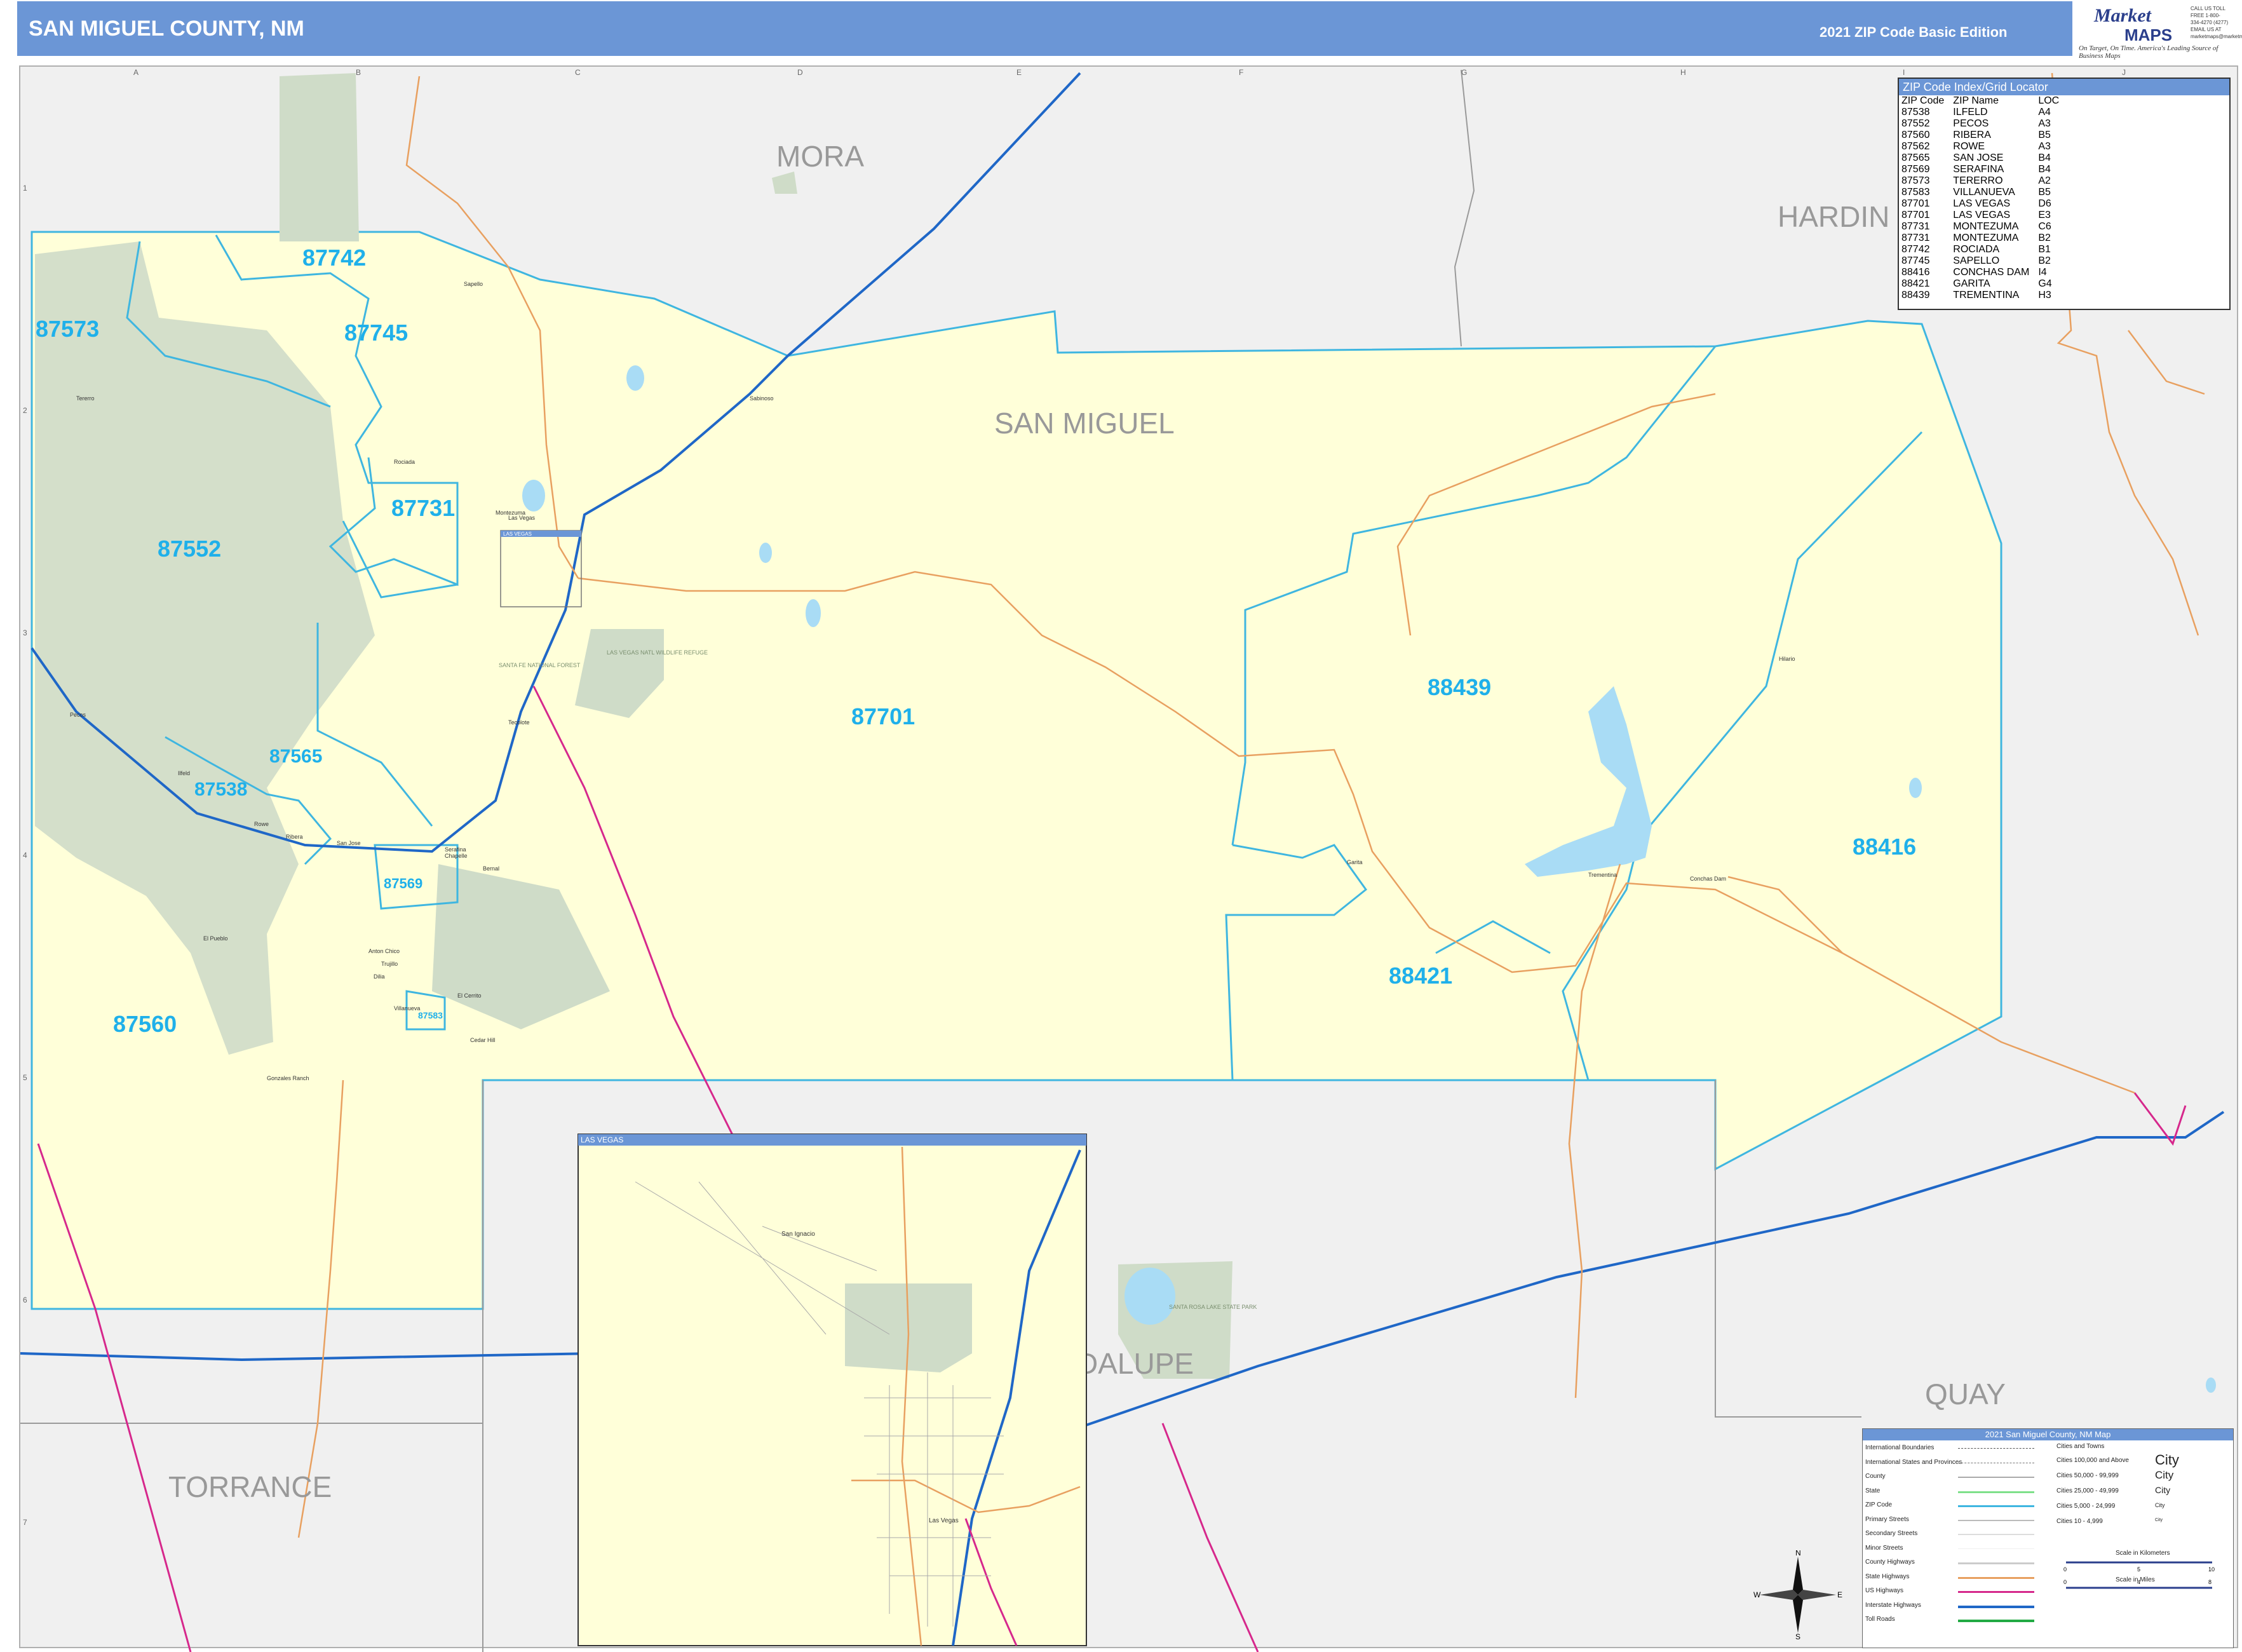 This screenshot has width=2242, height=1652. Describe the element at coordinates (1887, 1576) in the screenshot. I see `legend-item: State Highways` at that location.